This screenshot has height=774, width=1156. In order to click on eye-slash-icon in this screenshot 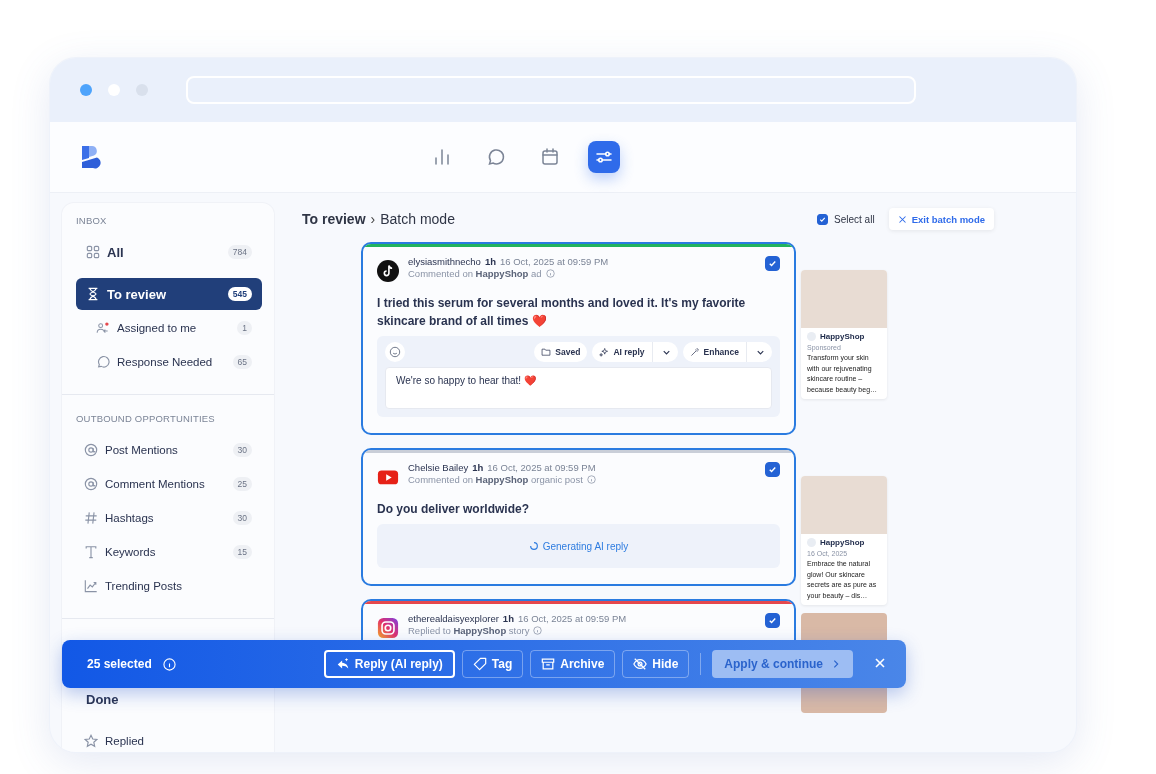, I will do `click(640, 664)`.